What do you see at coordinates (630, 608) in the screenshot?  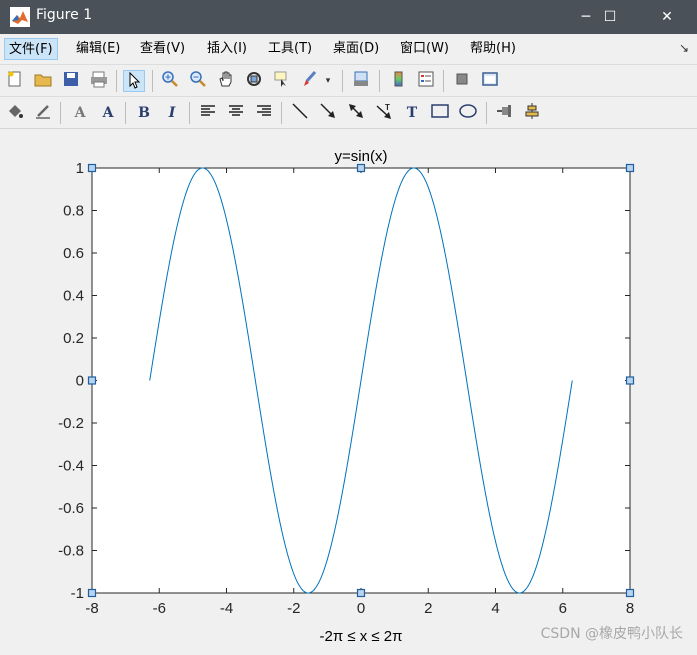 I see `x-tick-label: 8` at bounding box center [630, 608].